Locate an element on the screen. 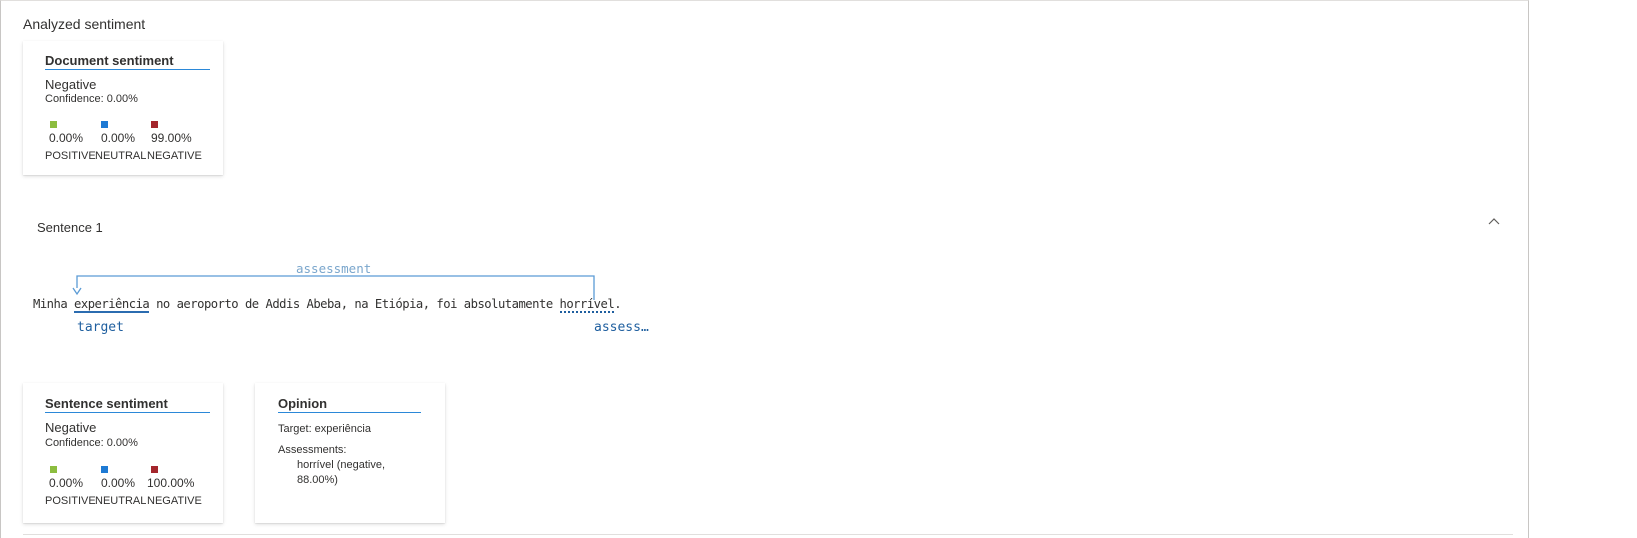 This screenshot has width=1637, height=538. section-title: Analyzed sentiment is located at coordinates (84, 24).